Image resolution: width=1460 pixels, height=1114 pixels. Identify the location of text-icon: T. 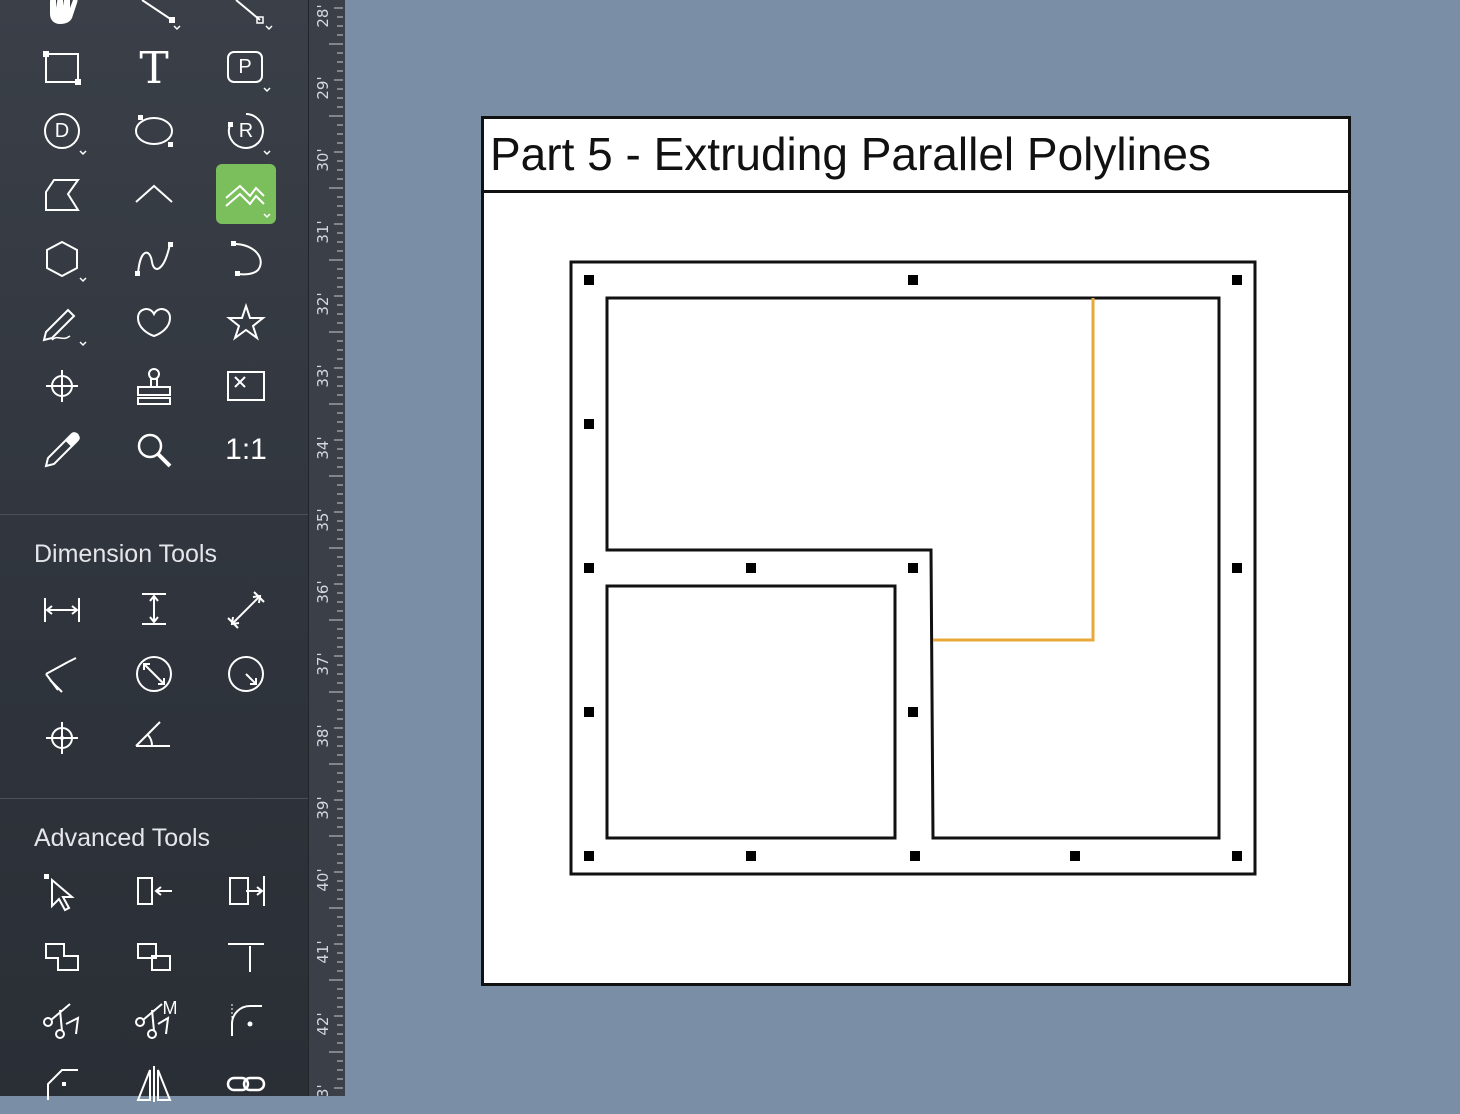
(154, 68).